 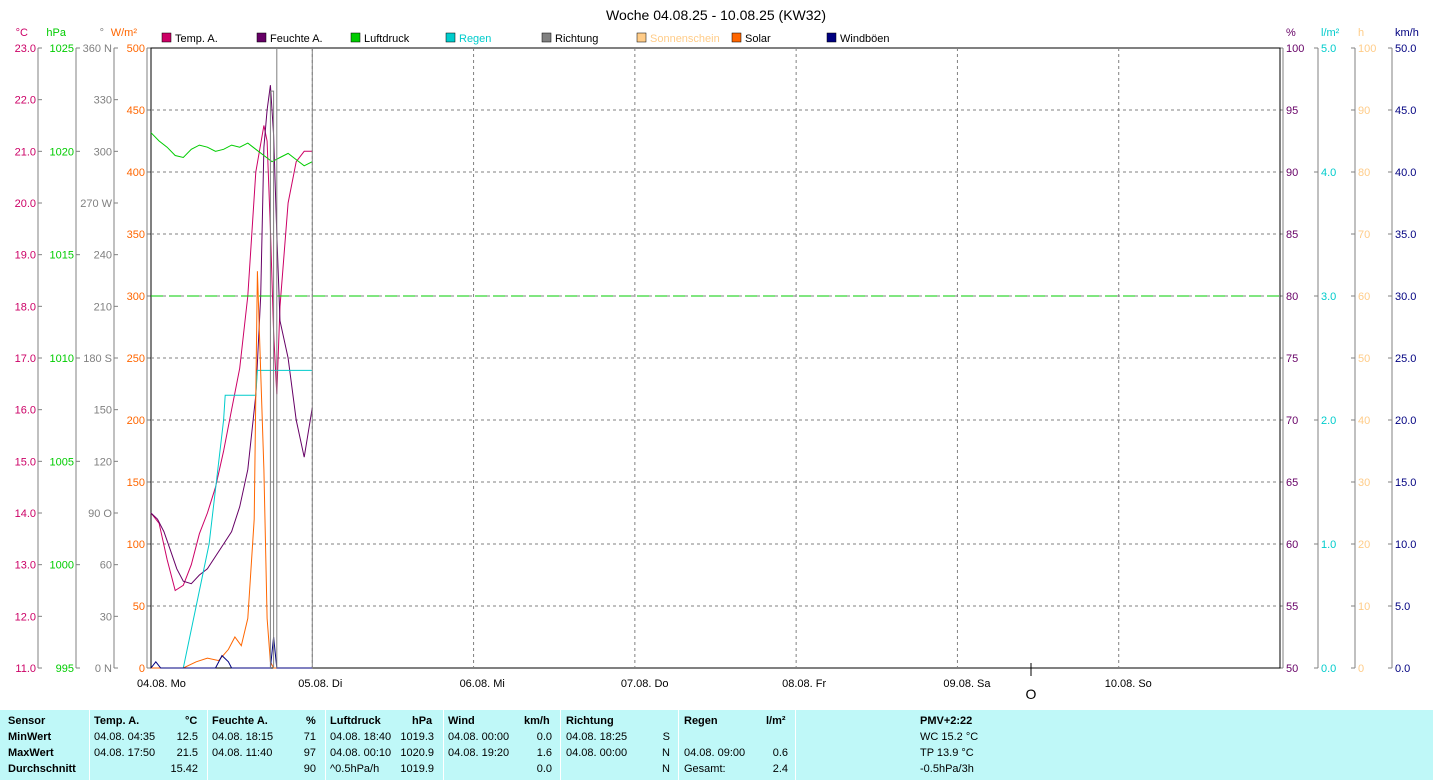 What do you see at coordinates (31, 753) in the screenshot?
I see `table-cell-label: MaxWert` at bounding box center [31, 753].